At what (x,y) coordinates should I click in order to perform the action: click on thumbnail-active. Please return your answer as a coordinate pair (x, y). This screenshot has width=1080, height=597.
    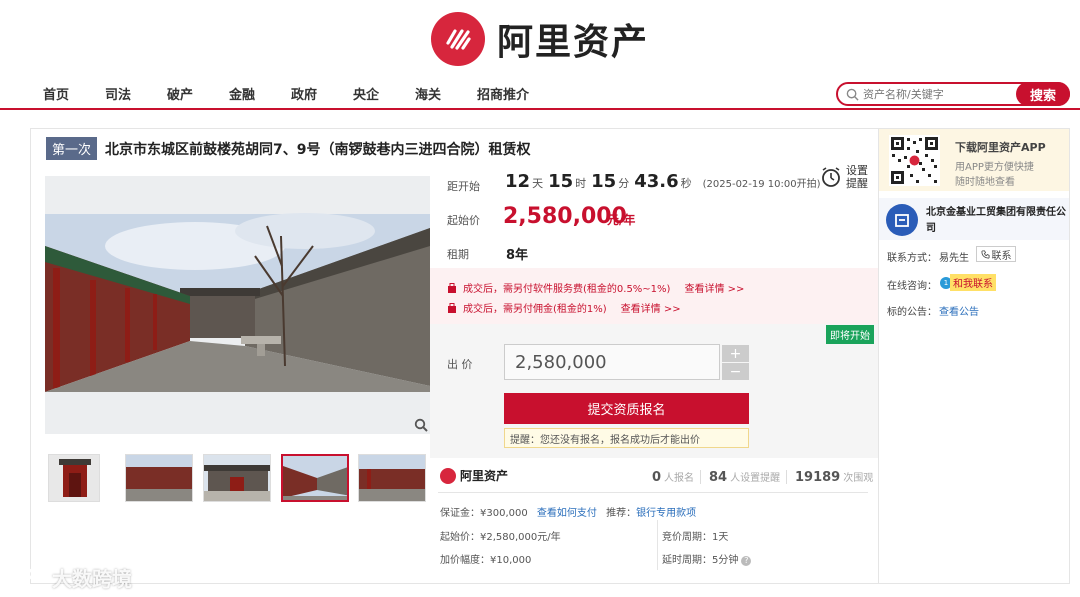
    Looking at the image, I should click on (315, 478).